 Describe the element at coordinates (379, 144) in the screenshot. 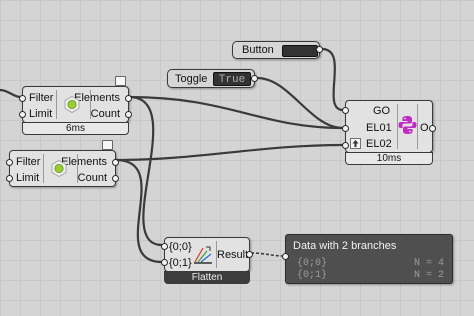

I see `el02-input-label: EL02` at that location.